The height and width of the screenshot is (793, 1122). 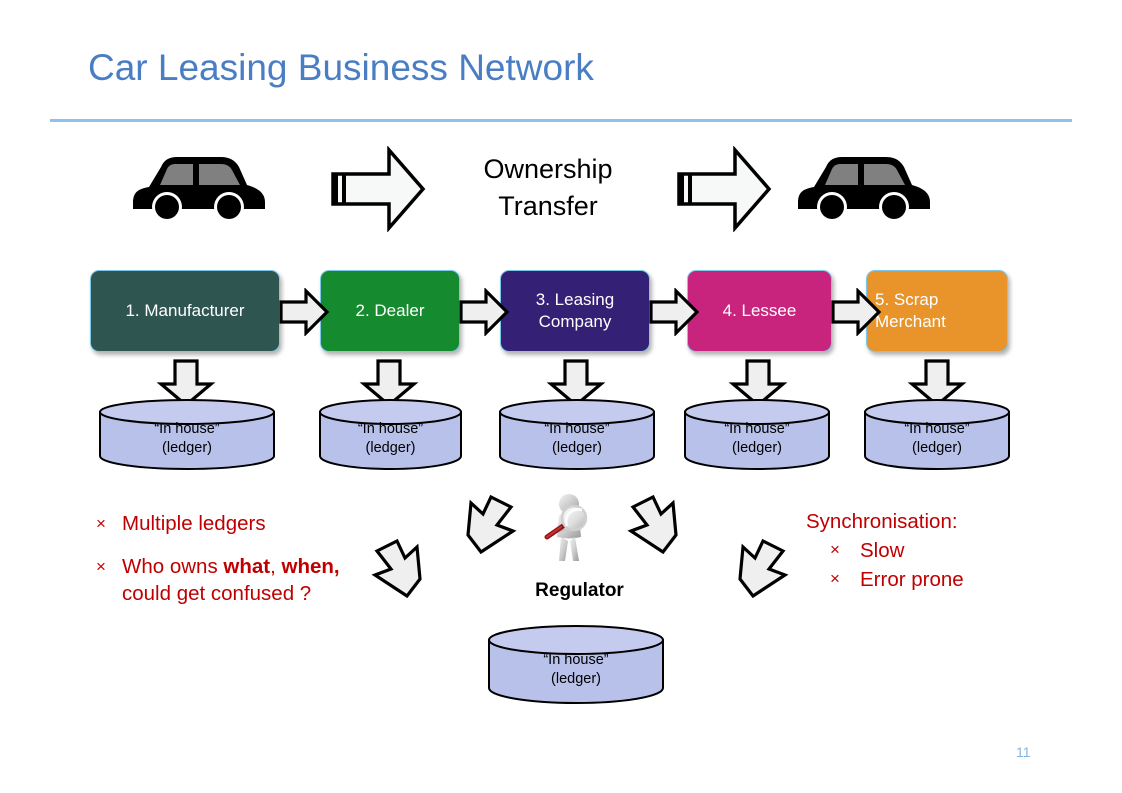 I want to click on list-item-text: Slow, so click(x=882, y=550).